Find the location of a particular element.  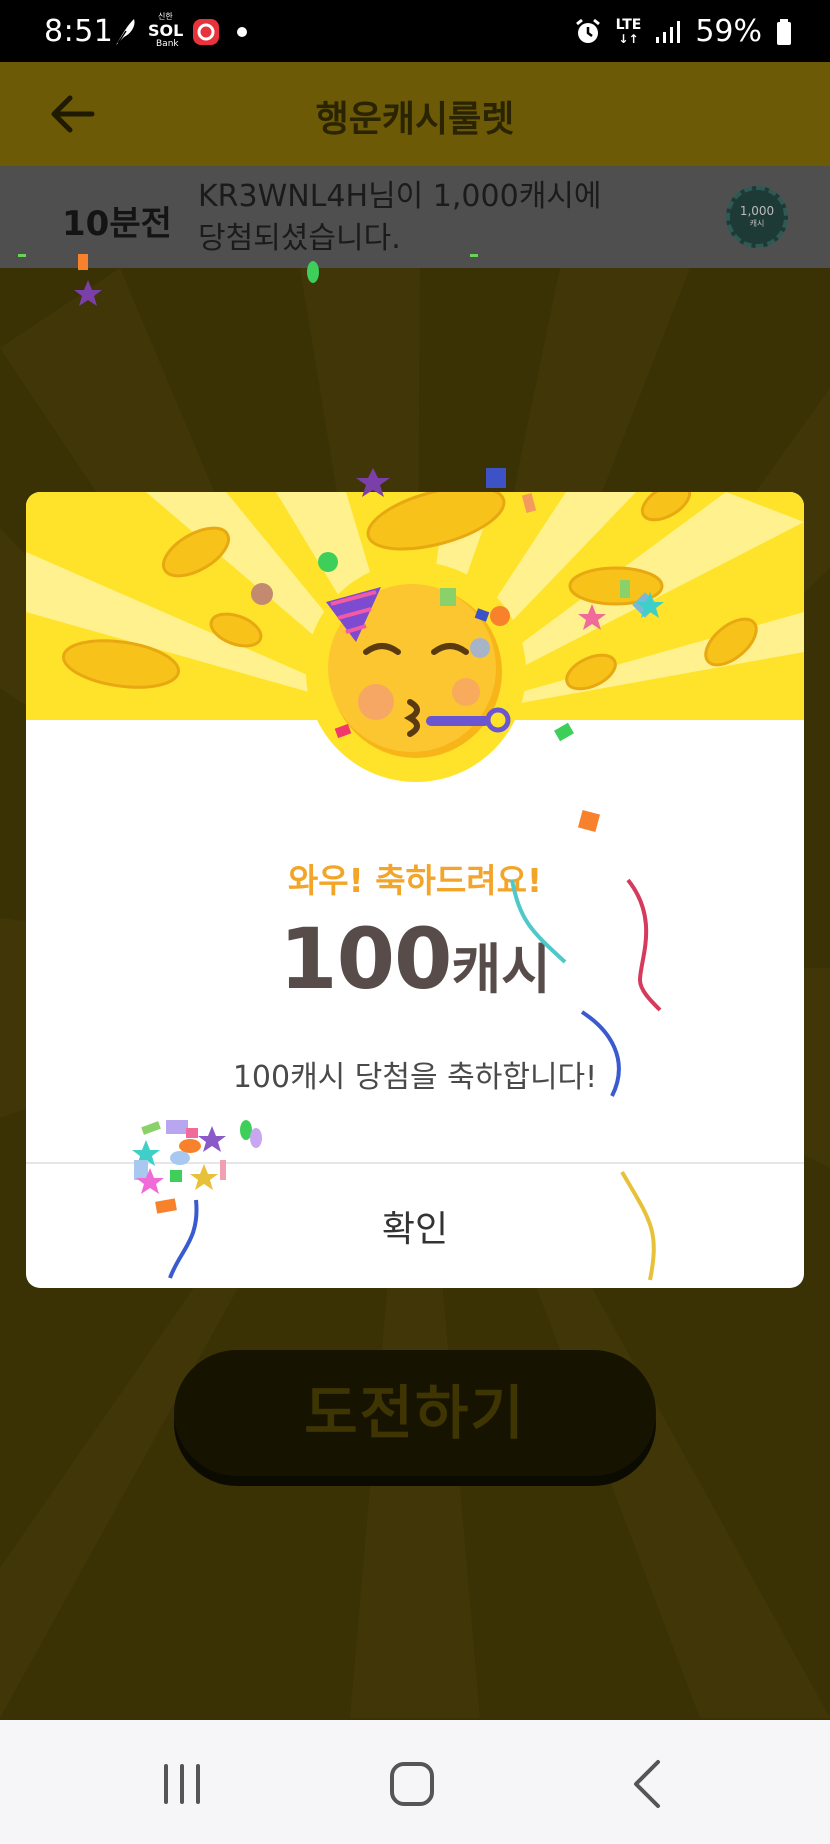

ticker-coin-badge: 1,000 캐시 is located at coordinates (757, 217).